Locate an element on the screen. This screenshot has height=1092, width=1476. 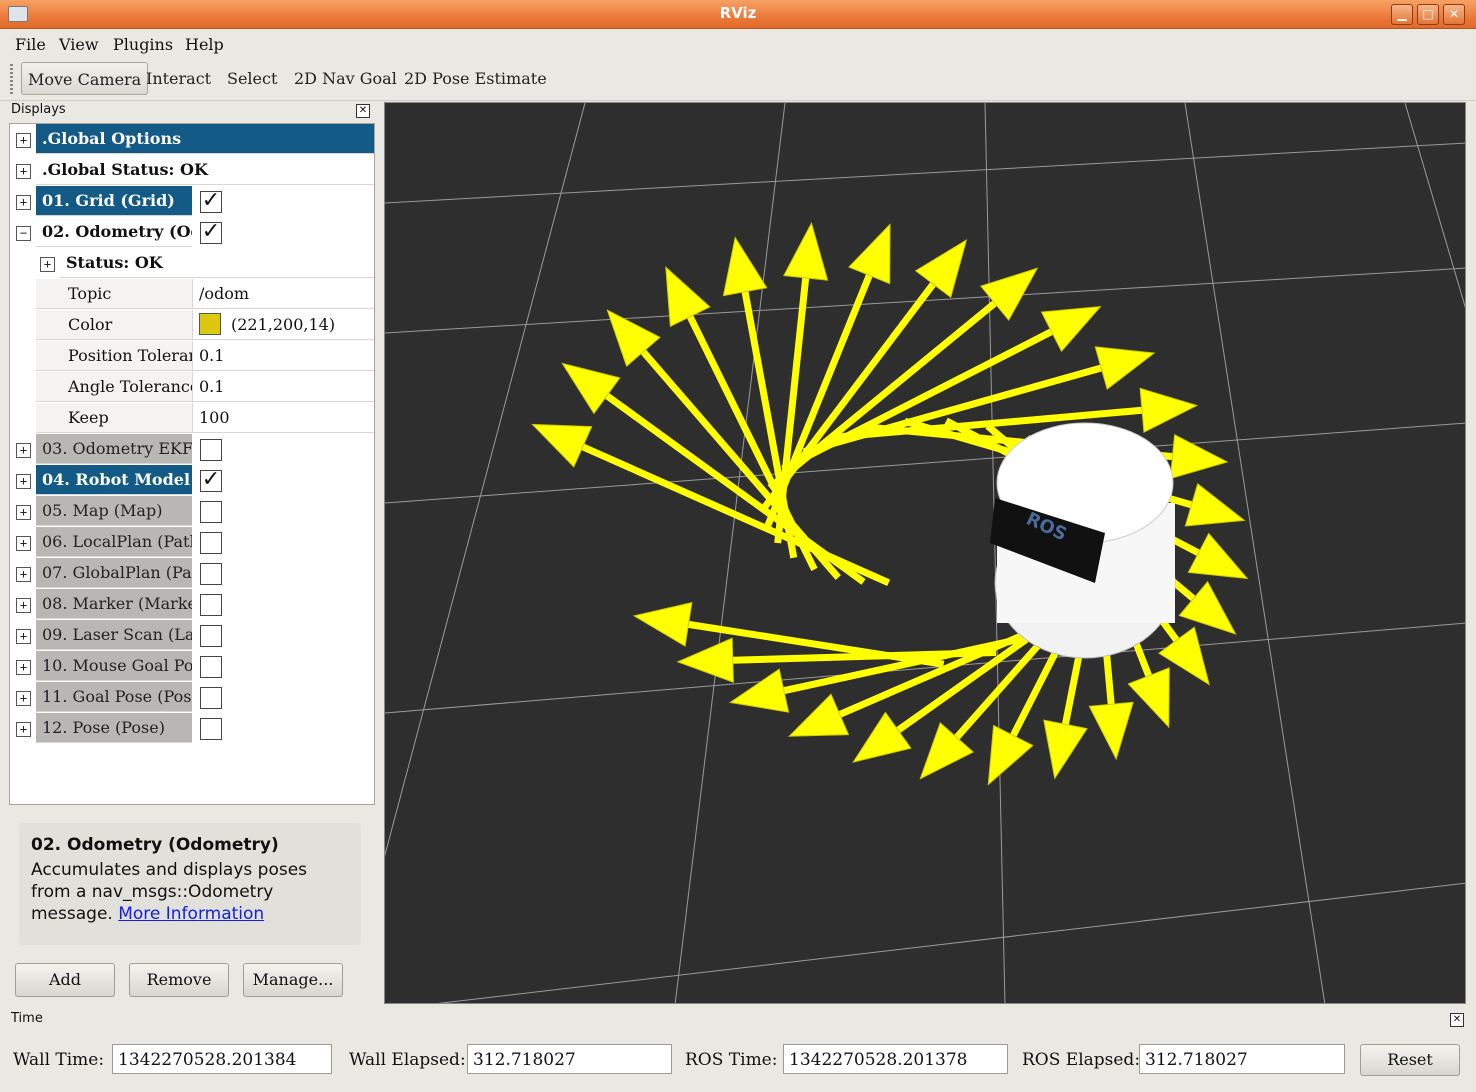
minimize-icon: ▁ is located at coordinates (1402, 14).